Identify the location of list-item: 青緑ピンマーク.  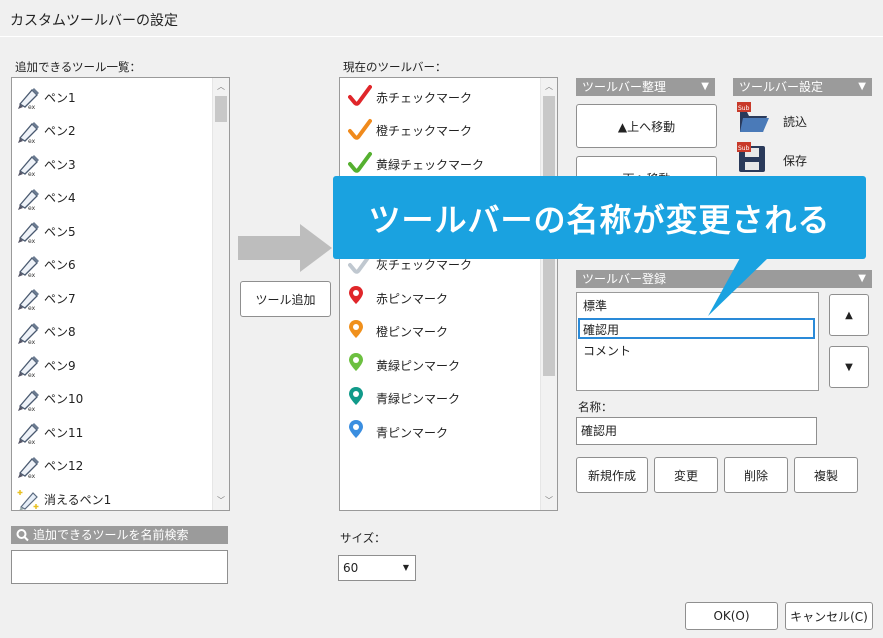
(404, 399).